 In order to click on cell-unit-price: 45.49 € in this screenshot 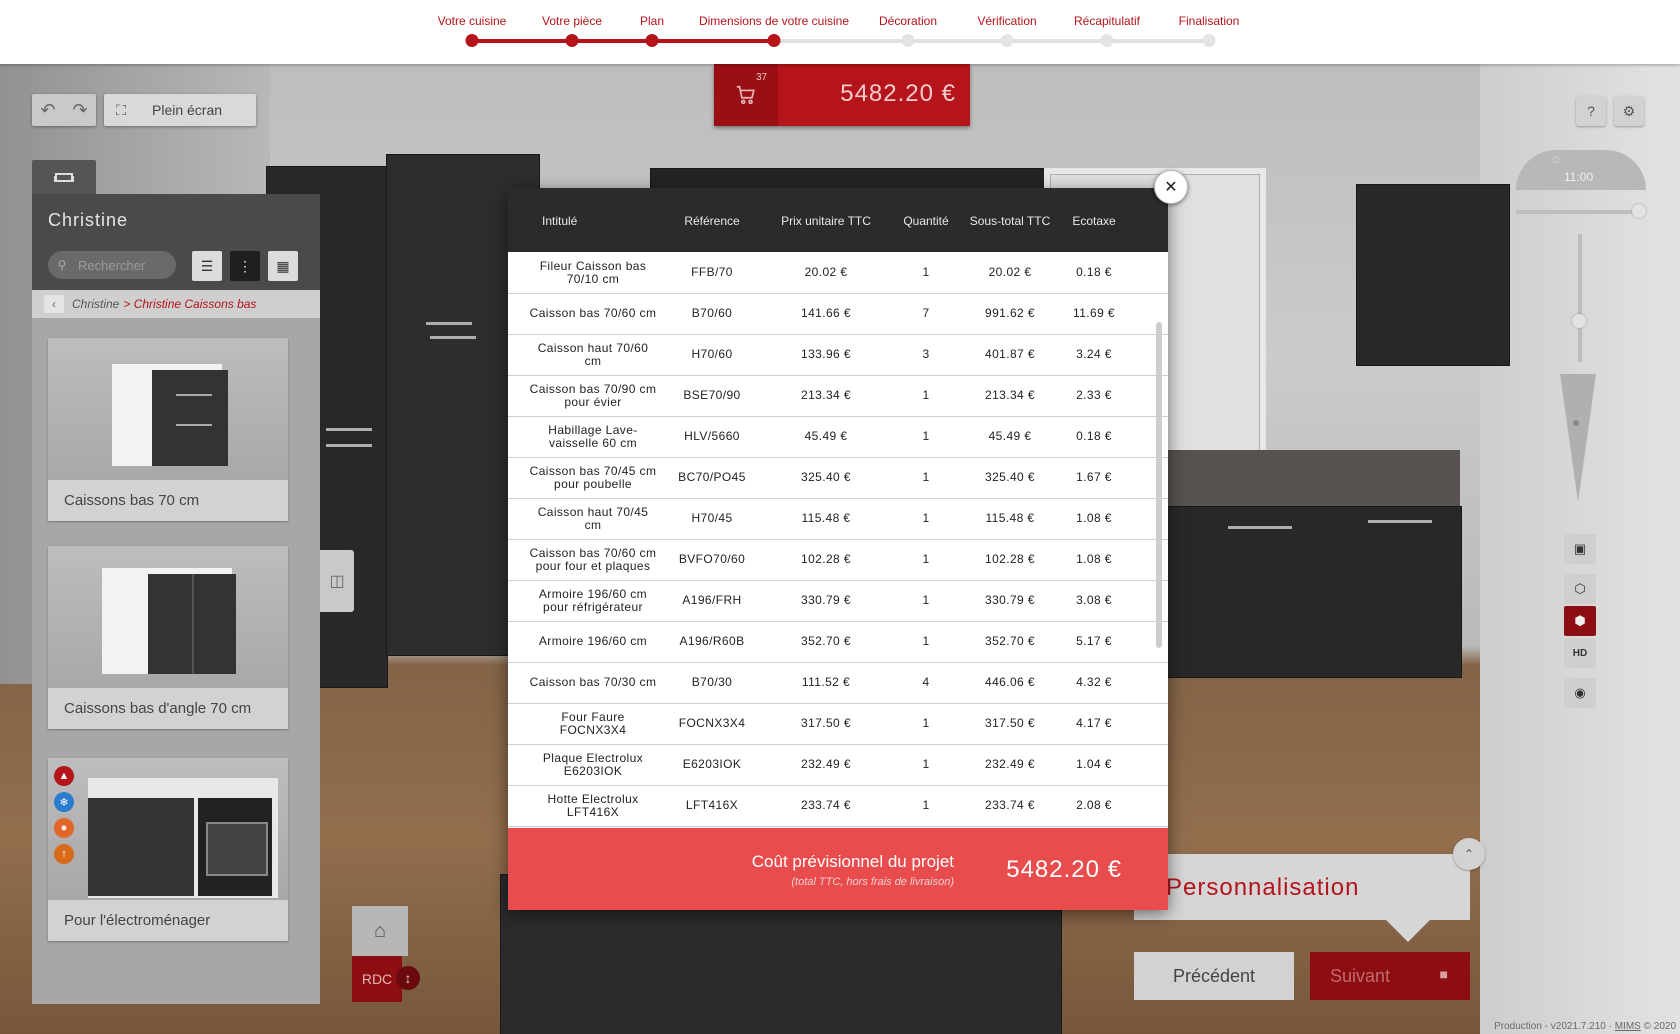, I will do `click(826, 436)`.